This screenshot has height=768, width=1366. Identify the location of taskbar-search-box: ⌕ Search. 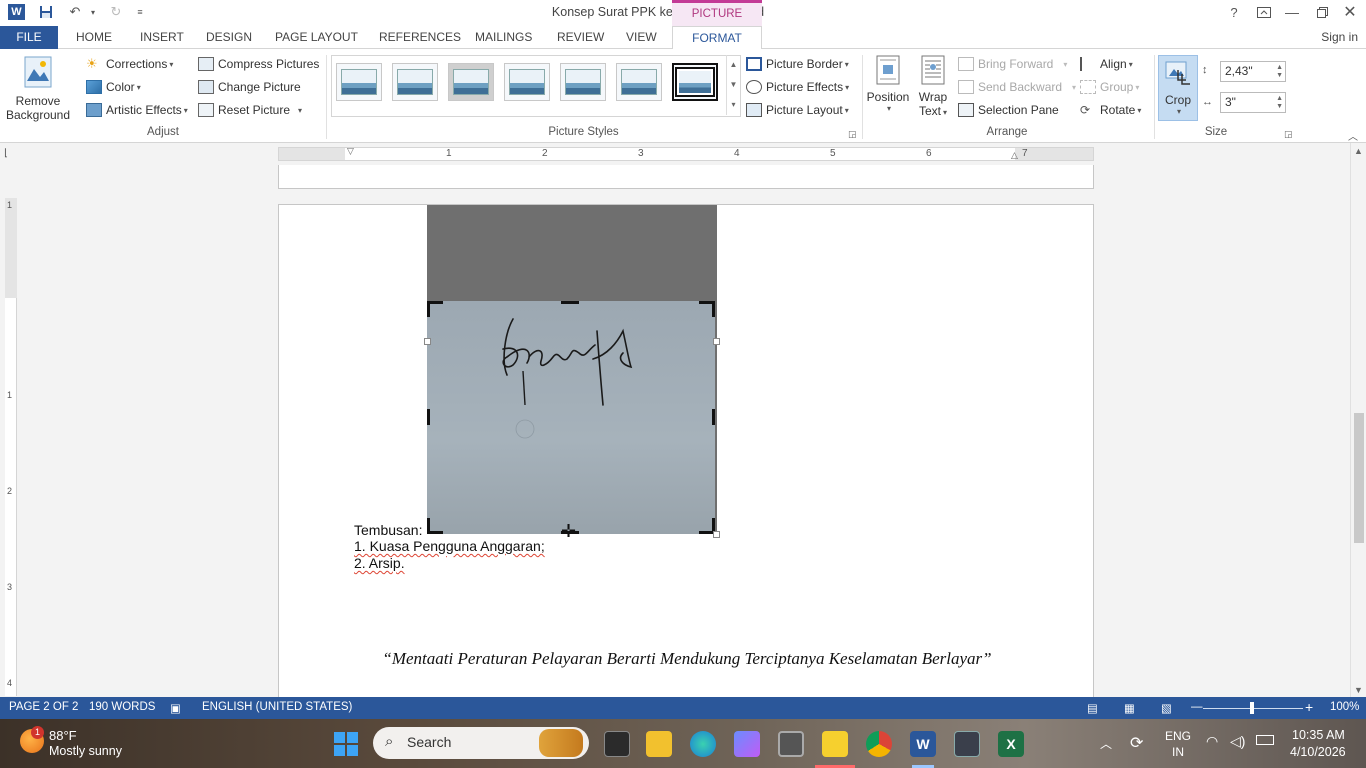
(481, 743).